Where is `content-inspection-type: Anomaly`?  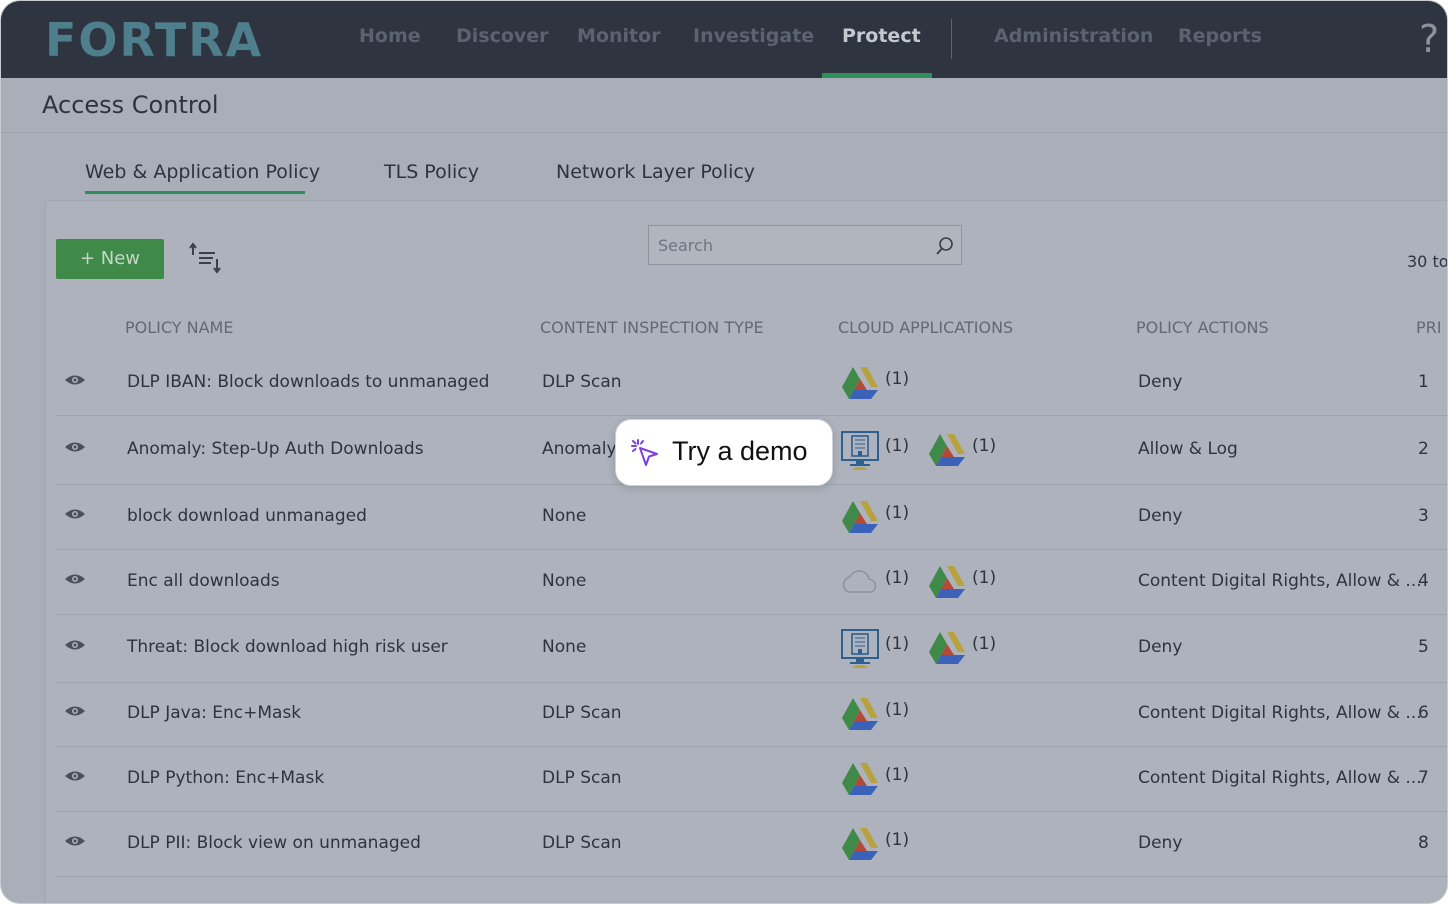
content-inspection-type: Anomaly is located at coordinates (579, 449).